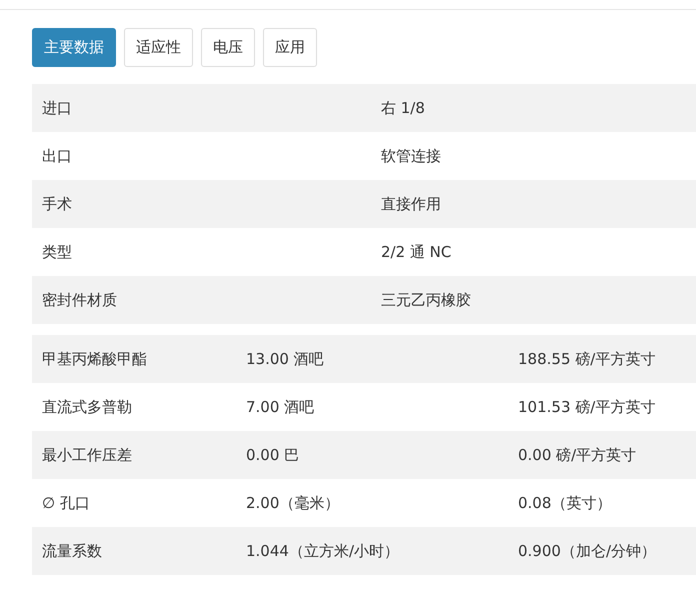 The image size is (696, 590). What do you see at coordinates (602, 359) in the screenshot?
I see `imperial-value: 188.55 磅/平方英寸` at bounding box center [602, 359].